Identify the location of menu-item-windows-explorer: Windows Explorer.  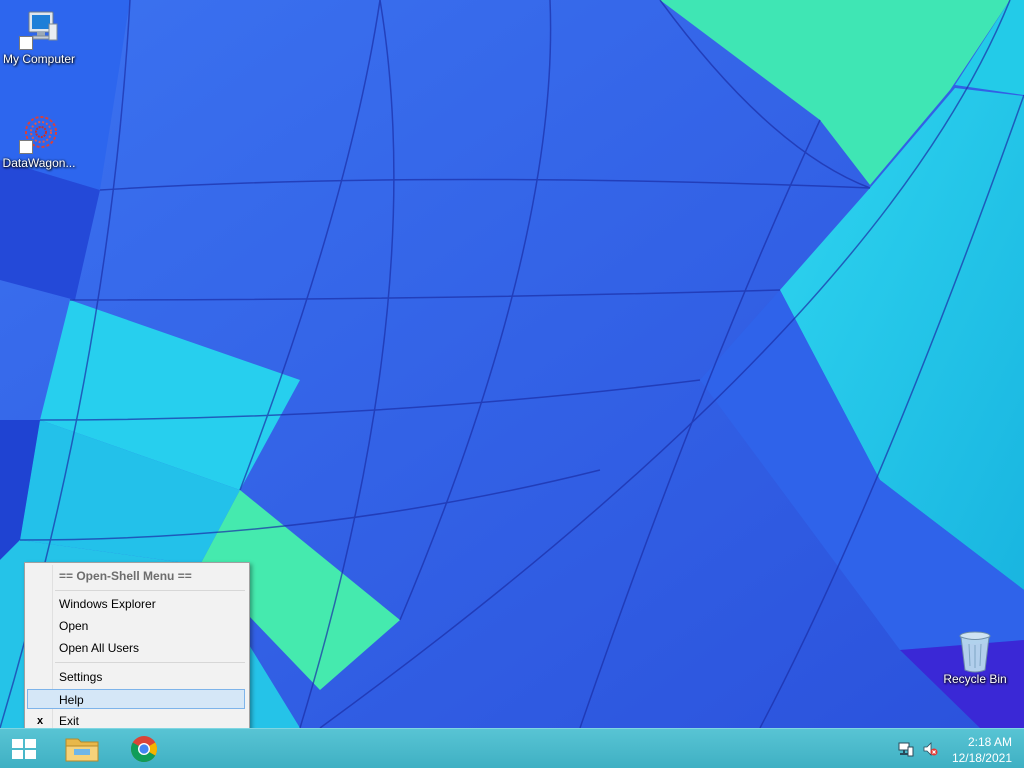
(136, 604).